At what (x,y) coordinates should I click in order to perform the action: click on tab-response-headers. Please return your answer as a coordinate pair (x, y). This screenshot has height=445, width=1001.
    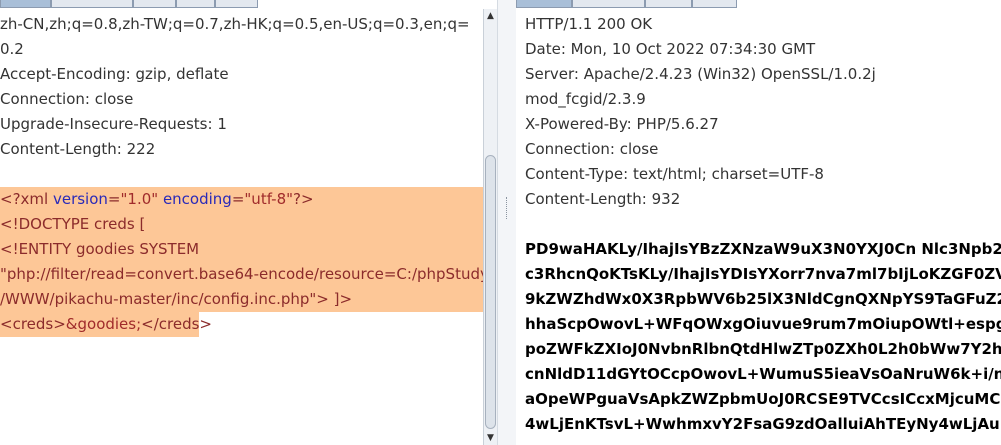
    Looking at the image, I should click on (608, 4).